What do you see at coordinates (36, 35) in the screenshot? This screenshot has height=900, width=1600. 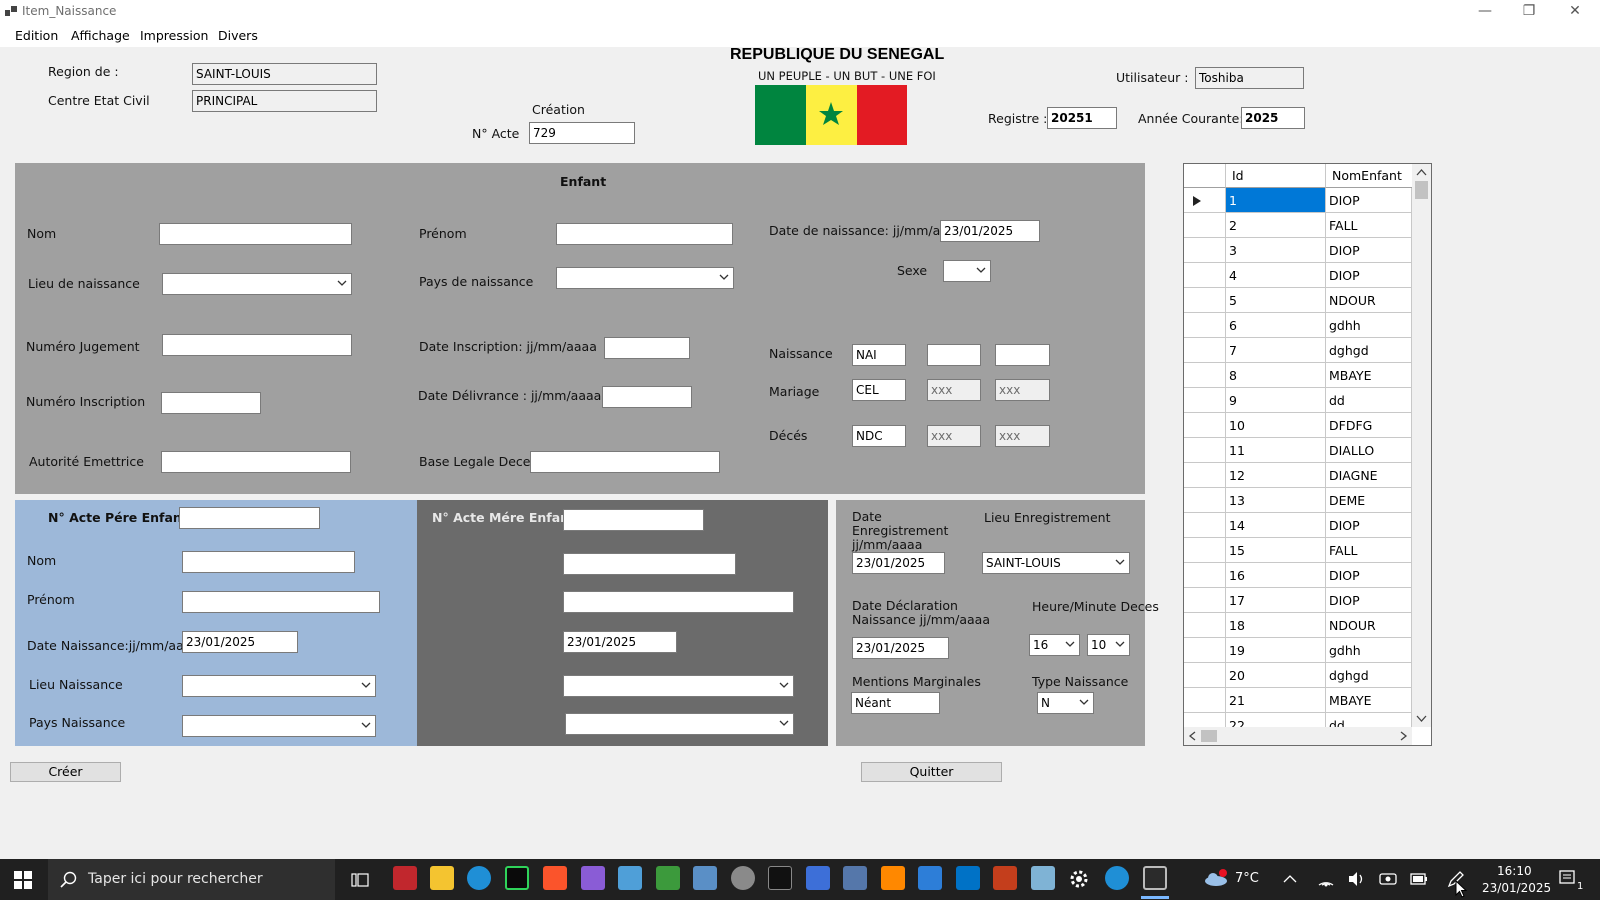 I see `menu-edition: Edition` at bounding box center [36, 35].